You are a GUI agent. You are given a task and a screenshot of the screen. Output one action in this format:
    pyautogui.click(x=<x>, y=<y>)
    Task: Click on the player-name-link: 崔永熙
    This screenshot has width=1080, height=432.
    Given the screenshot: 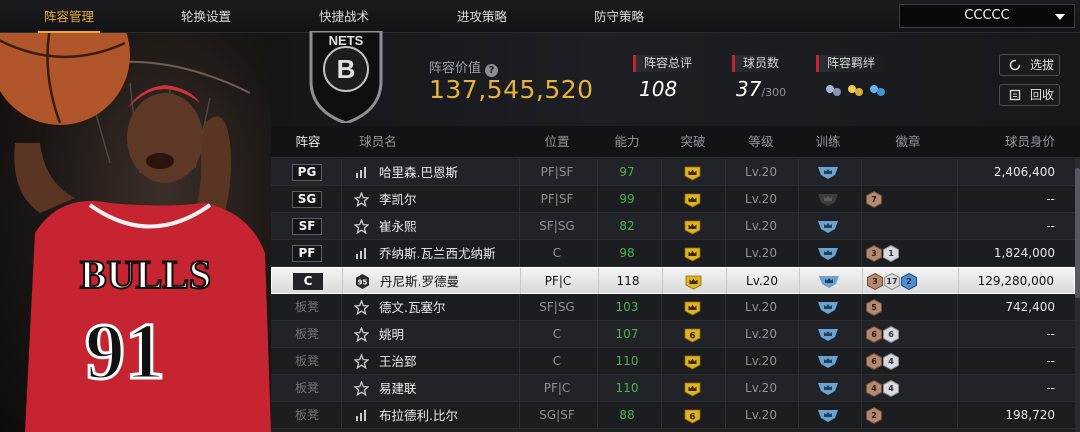 What is the action you would take?
    pyautogui.click(x=398, y=226)
    